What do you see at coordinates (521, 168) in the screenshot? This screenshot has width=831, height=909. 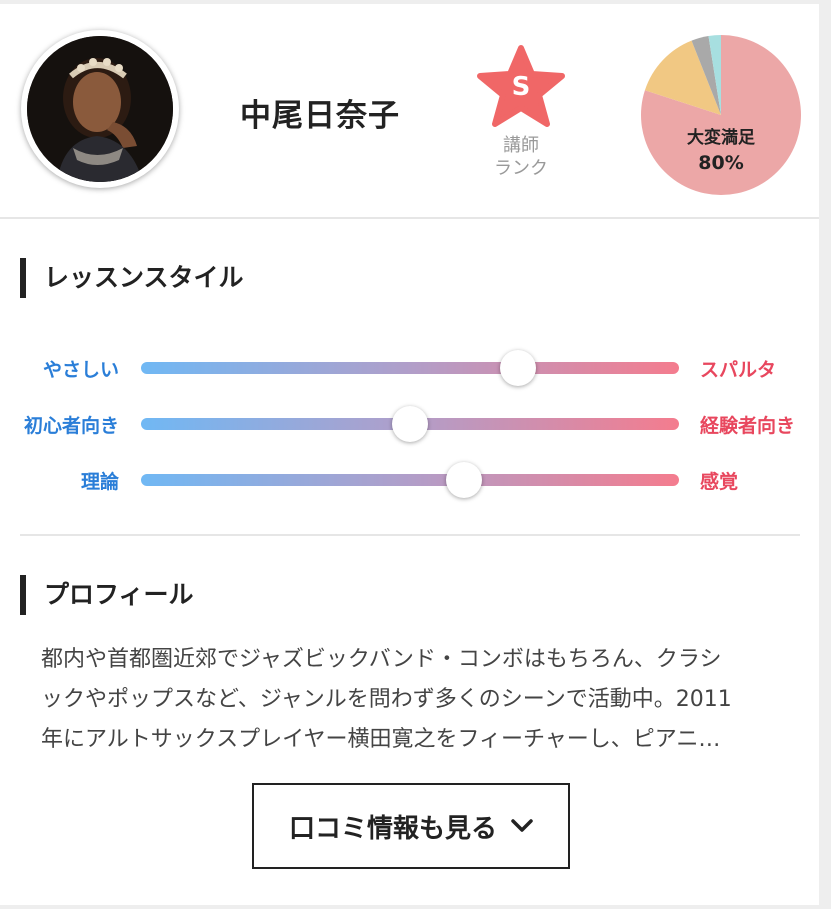 I see `rank-caption-line2: ランク` at bounding box center [521, 168].